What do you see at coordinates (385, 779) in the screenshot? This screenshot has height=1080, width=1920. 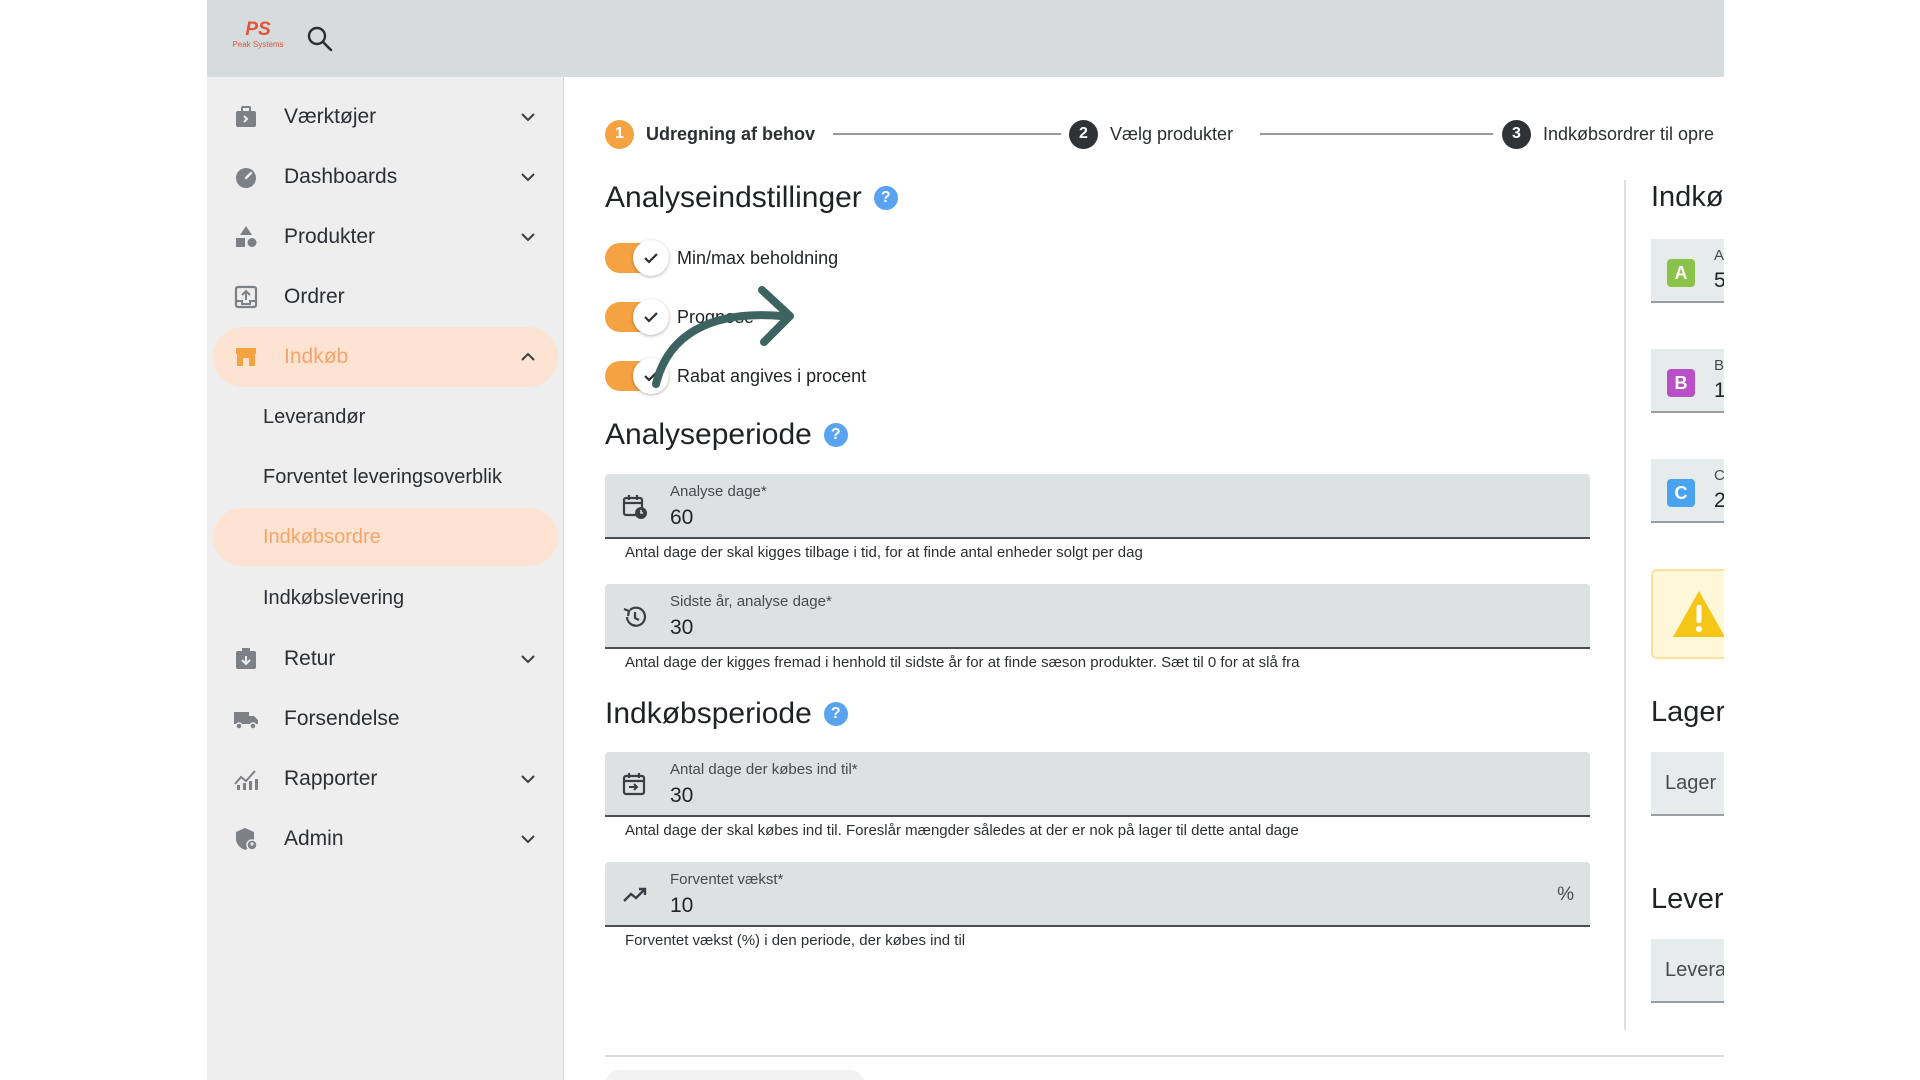 I see `sidebar-item-rapporter: Rapporter` at bounding box center [385, 779].